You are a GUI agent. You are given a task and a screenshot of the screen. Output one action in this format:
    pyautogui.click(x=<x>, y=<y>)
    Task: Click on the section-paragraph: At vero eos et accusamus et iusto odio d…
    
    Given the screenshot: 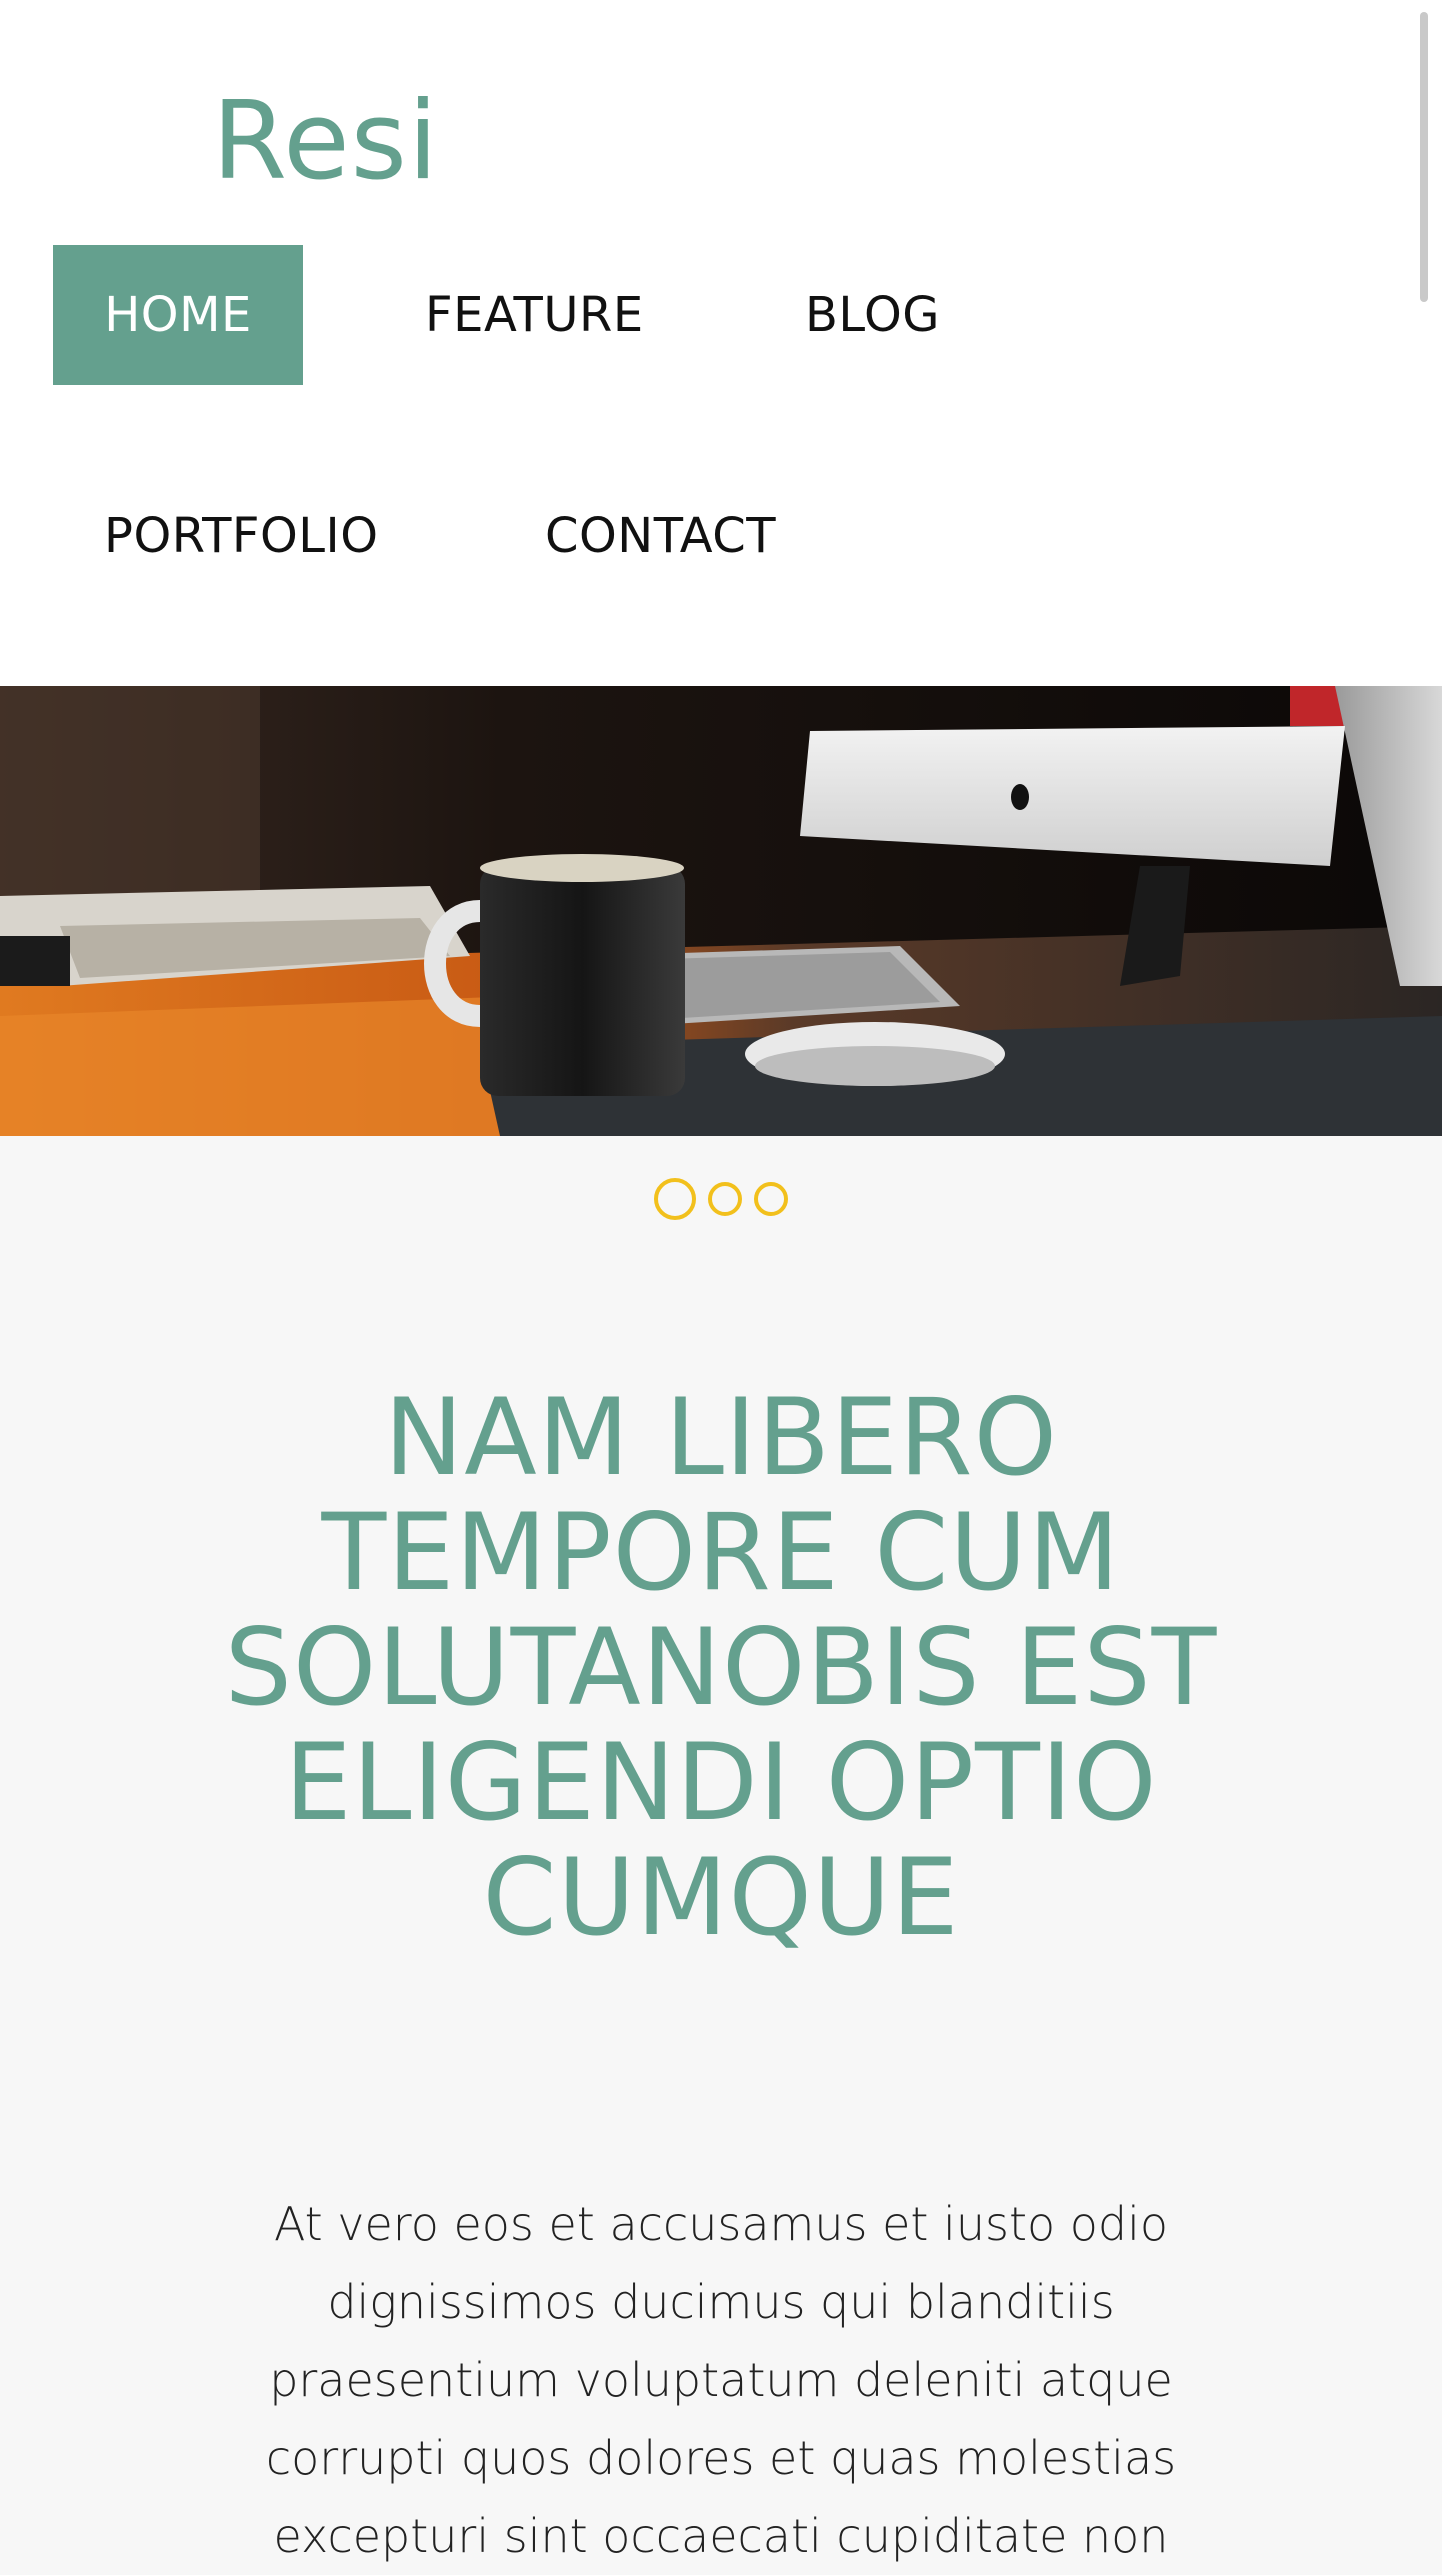 What is the action you would take?
    pyautogui.click(x=721, y=2380)
    